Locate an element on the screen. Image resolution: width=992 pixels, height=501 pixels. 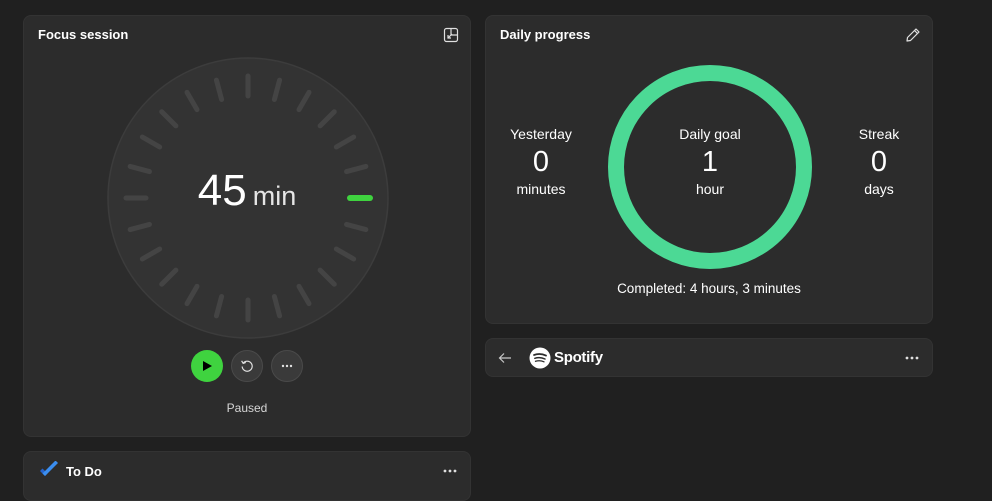
session-status: Paused is located at coordinates (247, 408).